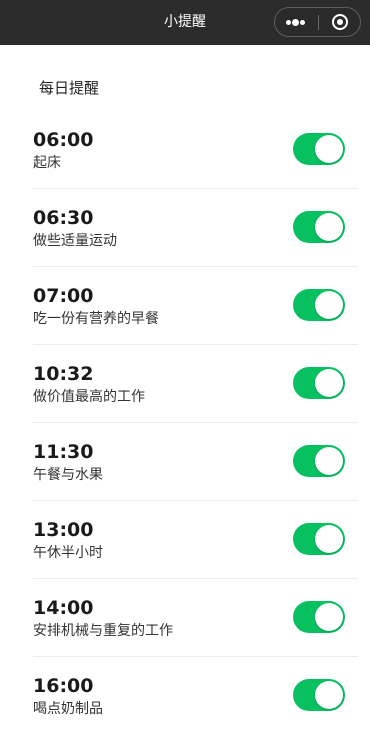 The width and height of the screenshot is (370, 733). I want to click on close-target-dot, so click(340, 22).